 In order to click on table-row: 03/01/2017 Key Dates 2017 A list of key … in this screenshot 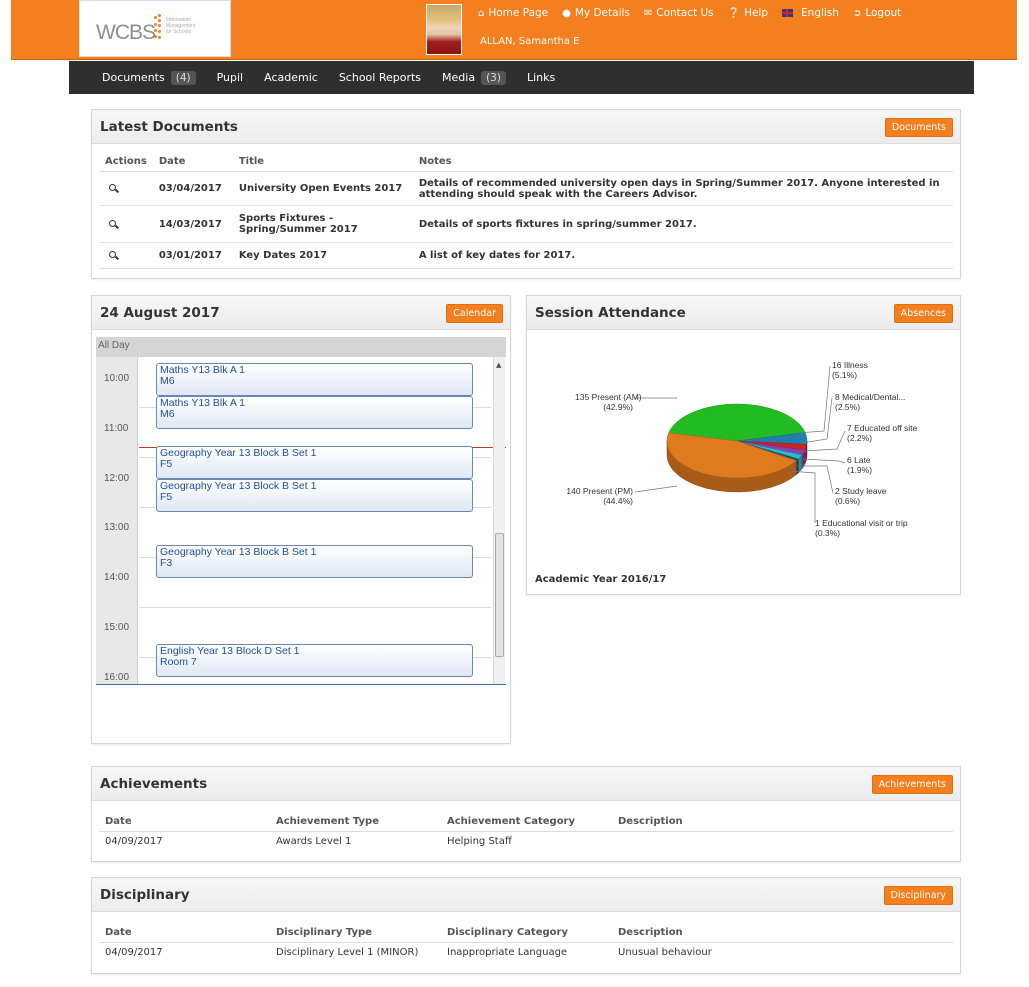, I will do `click(526, 255)`.